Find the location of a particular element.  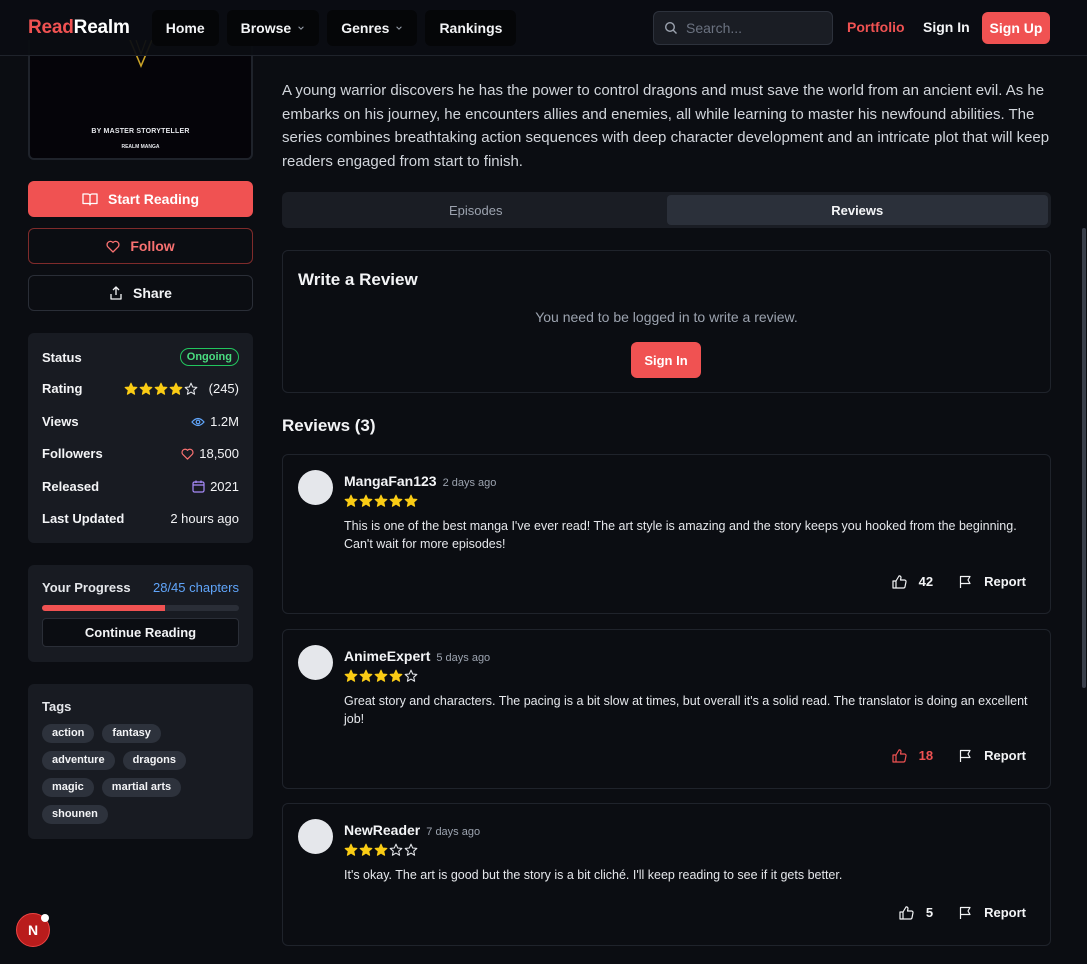

like-button: 18 is located at coordinates (912, 755).